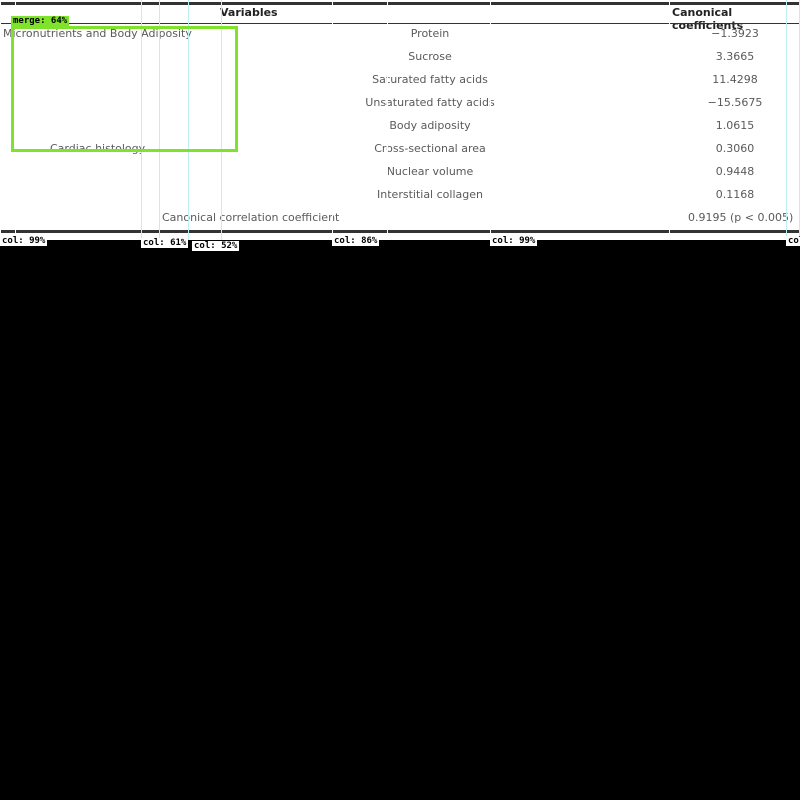  I want to click on header-variables: Variables, so click(249, 12).